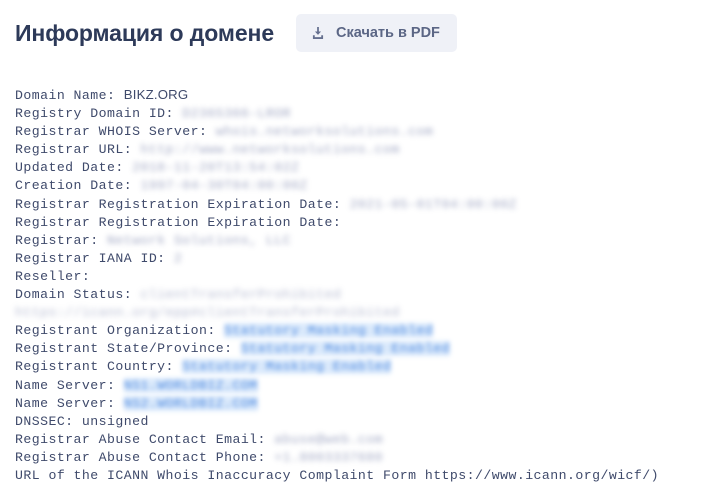  I want to click on download-pdf-label: Скачать в PDF, so click(388, 32).